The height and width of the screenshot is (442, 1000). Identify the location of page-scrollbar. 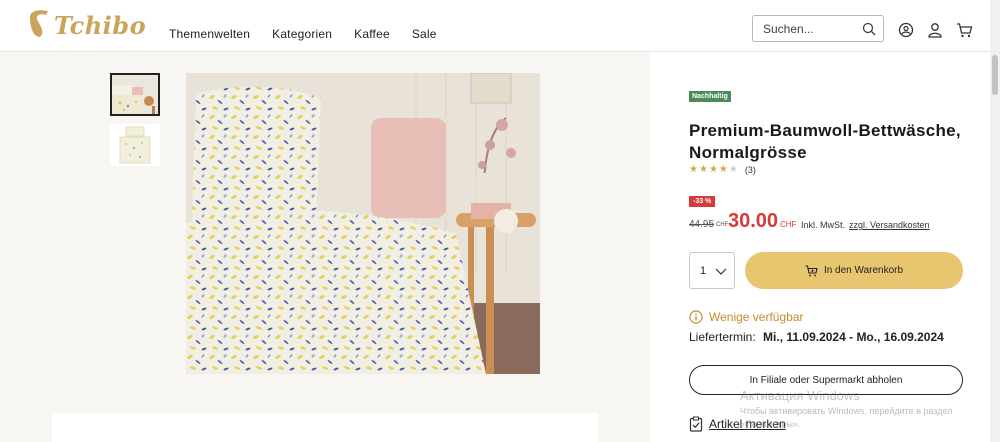
(995, 221).